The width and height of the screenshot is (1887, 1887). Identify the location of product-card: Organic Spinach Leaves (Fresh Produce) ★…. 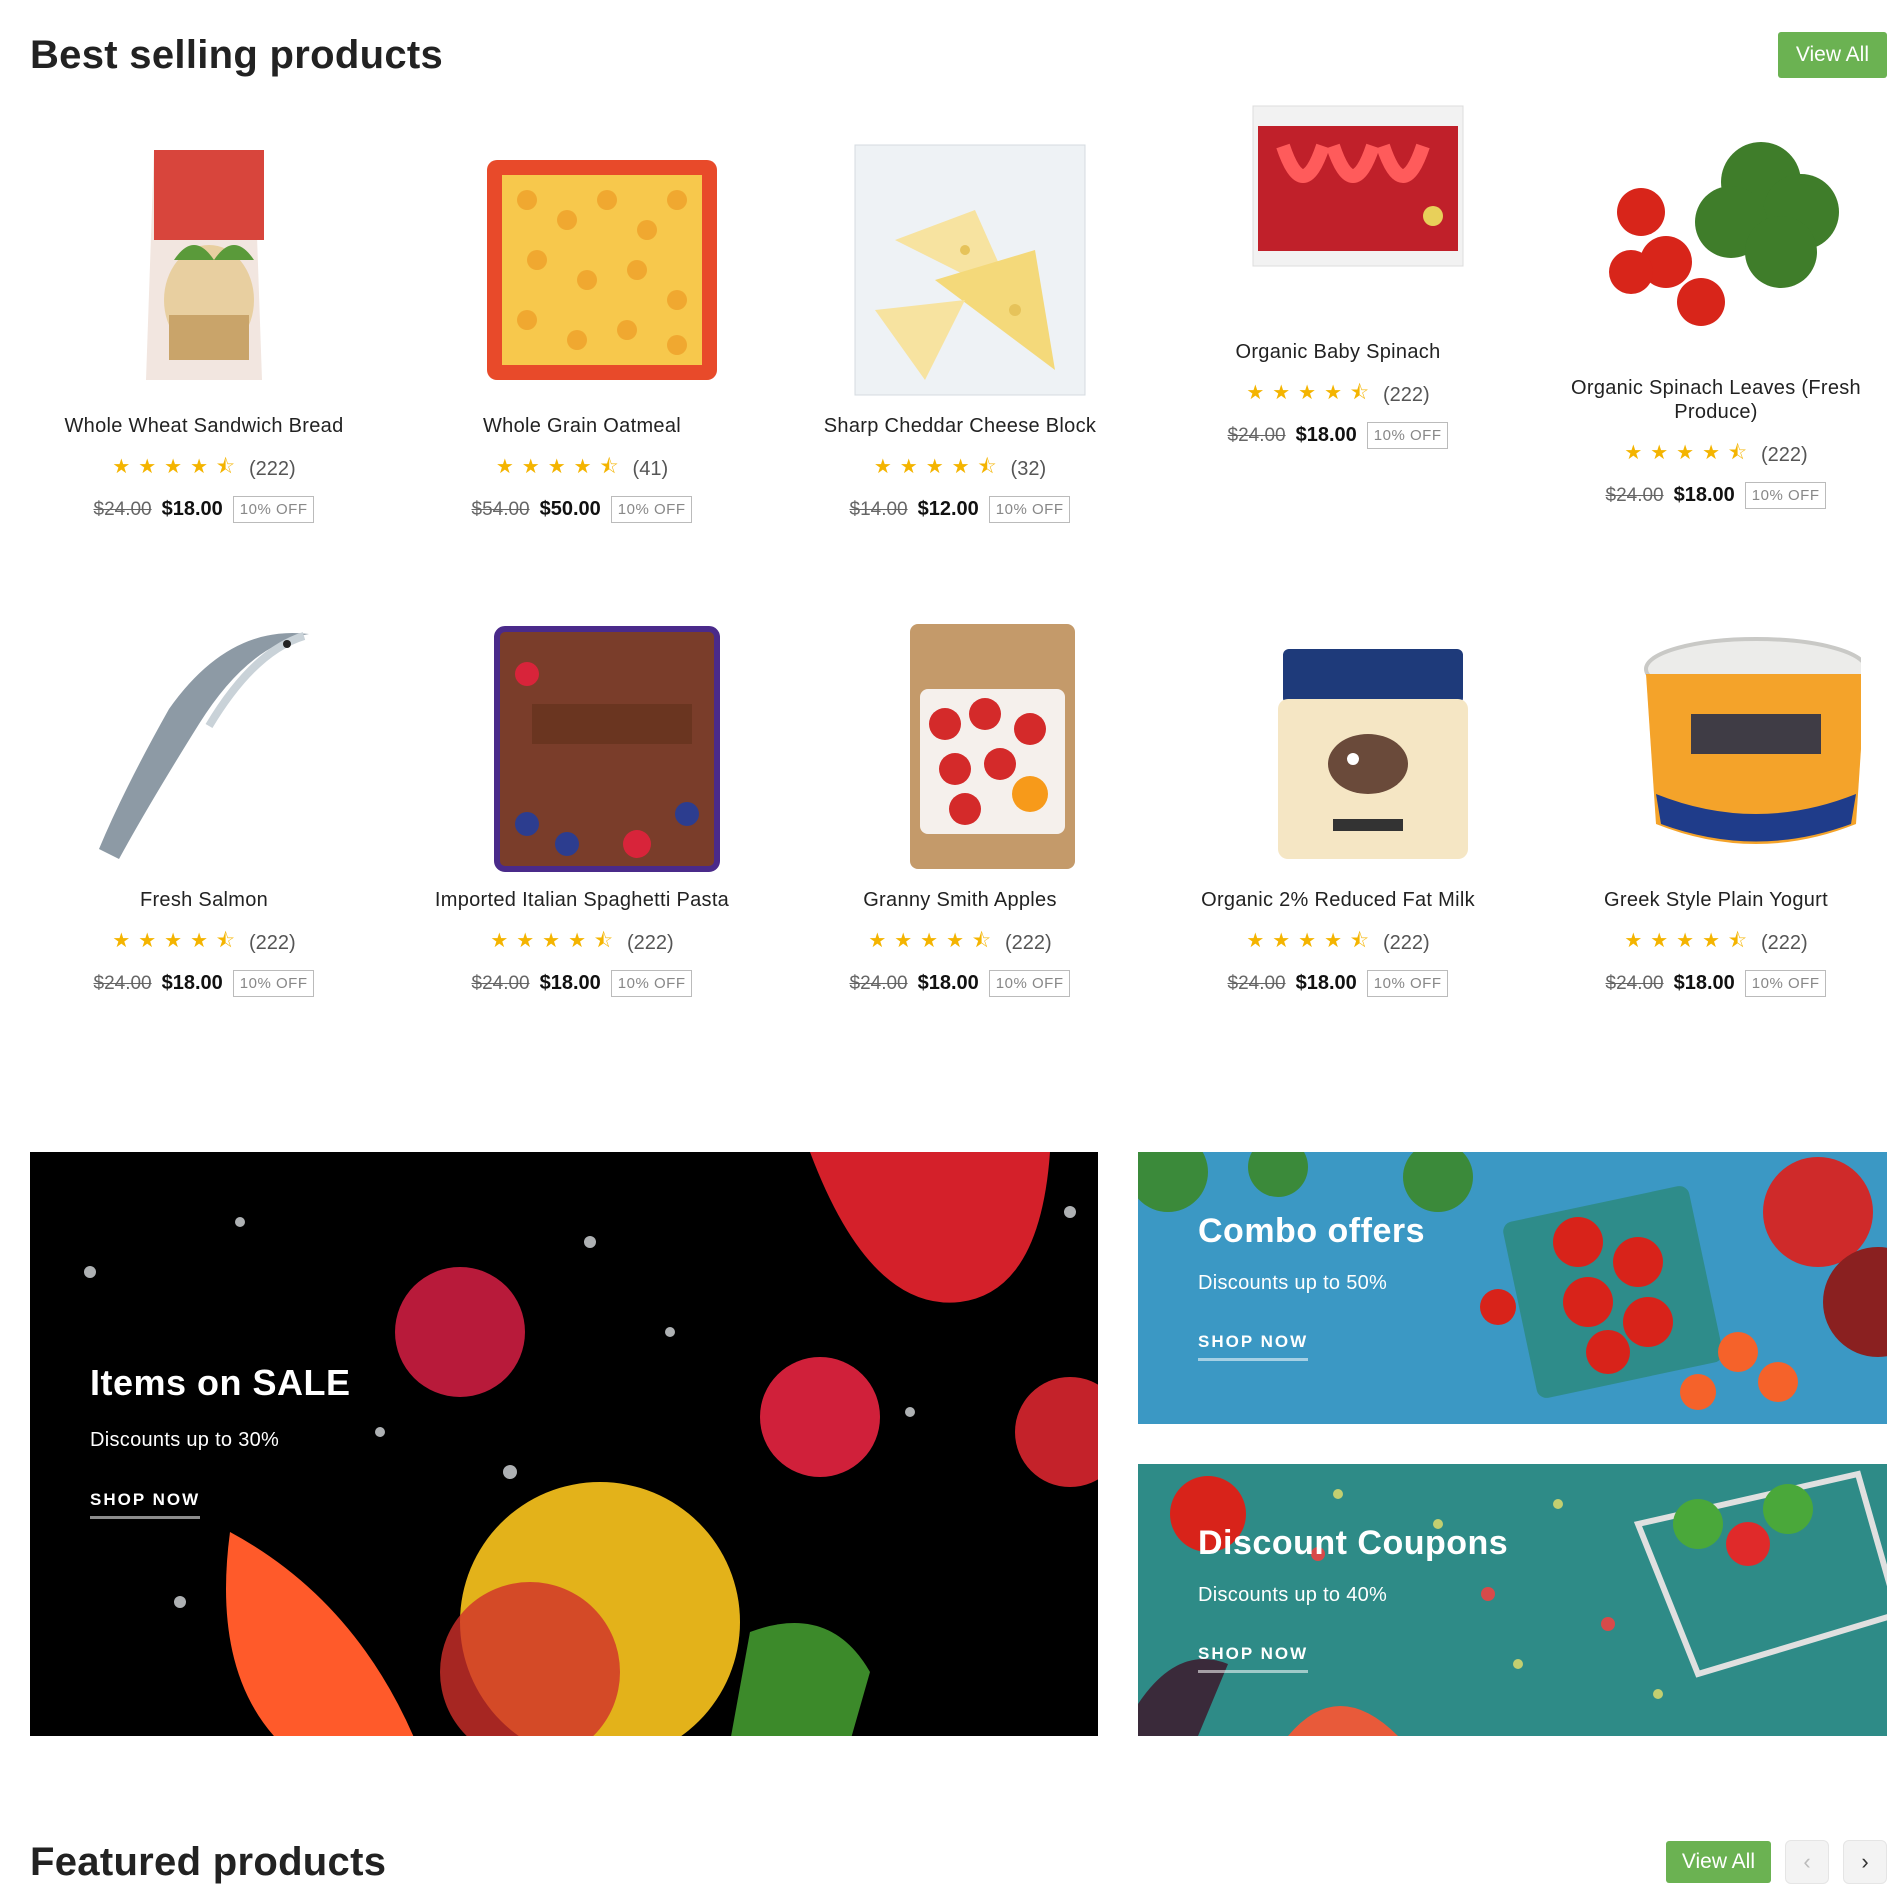
(1707, 317).